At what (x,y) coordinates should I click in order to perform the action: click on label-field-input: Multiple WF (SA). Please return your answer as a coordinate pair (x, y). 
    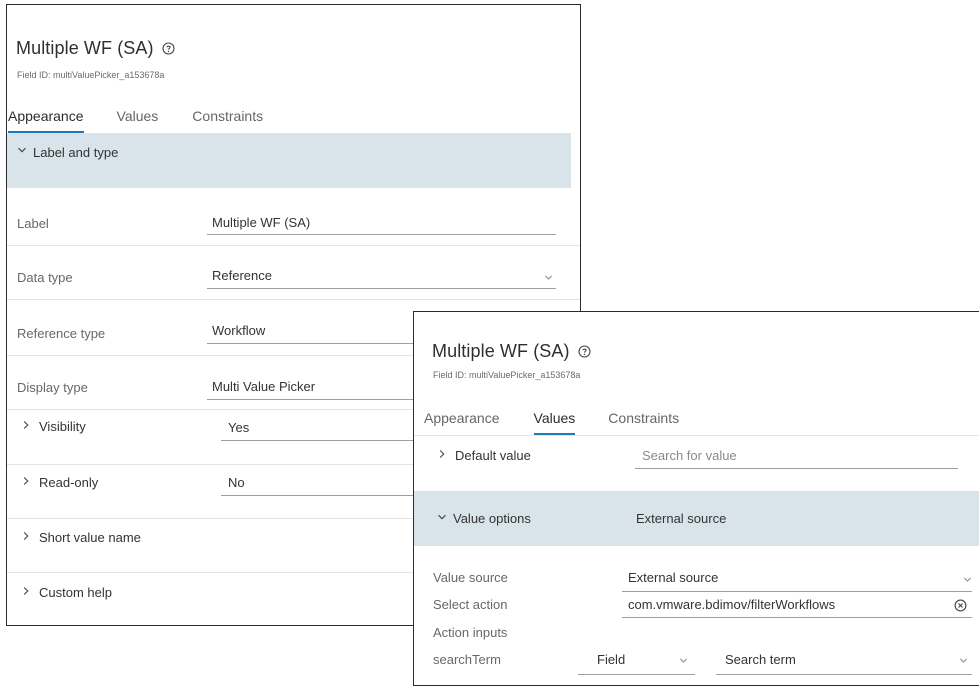
    Looking at the image, I should click on (261, 222).